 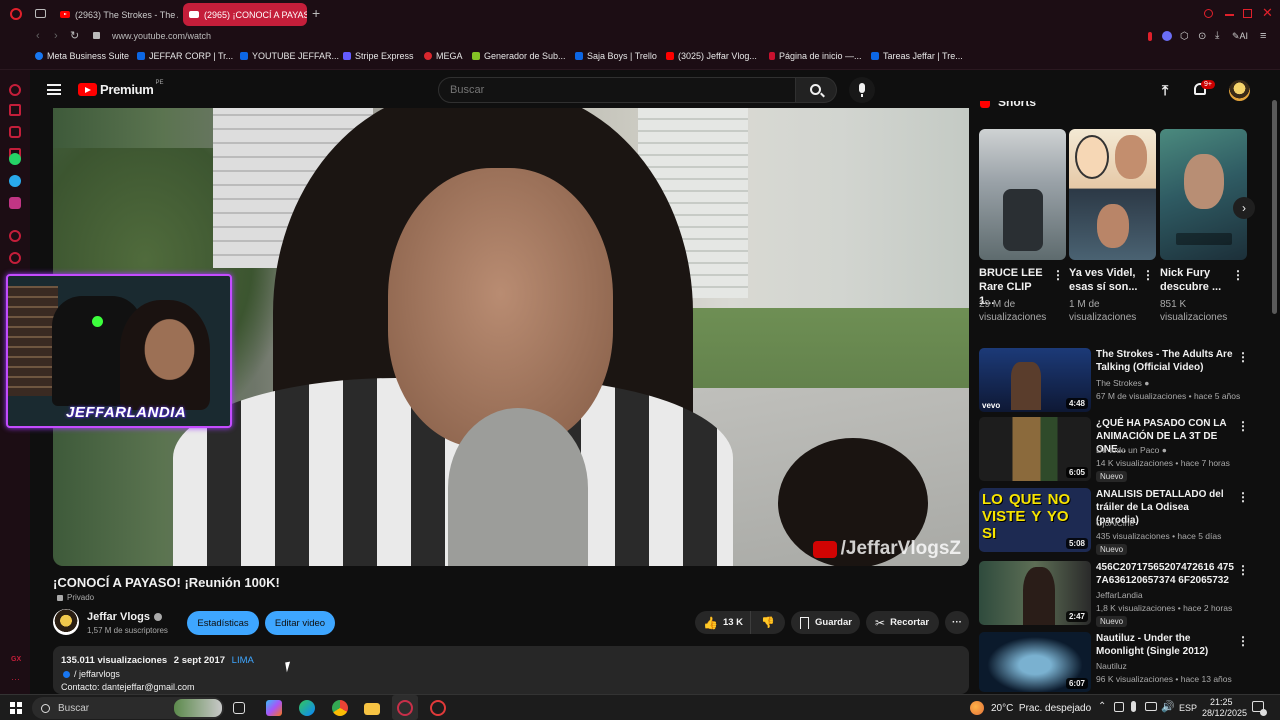 What do you see at coordinates (82, 56) in the screenshot?
I see `bookmark-item: Meta Business Suite` at bounding box center [82, 56].